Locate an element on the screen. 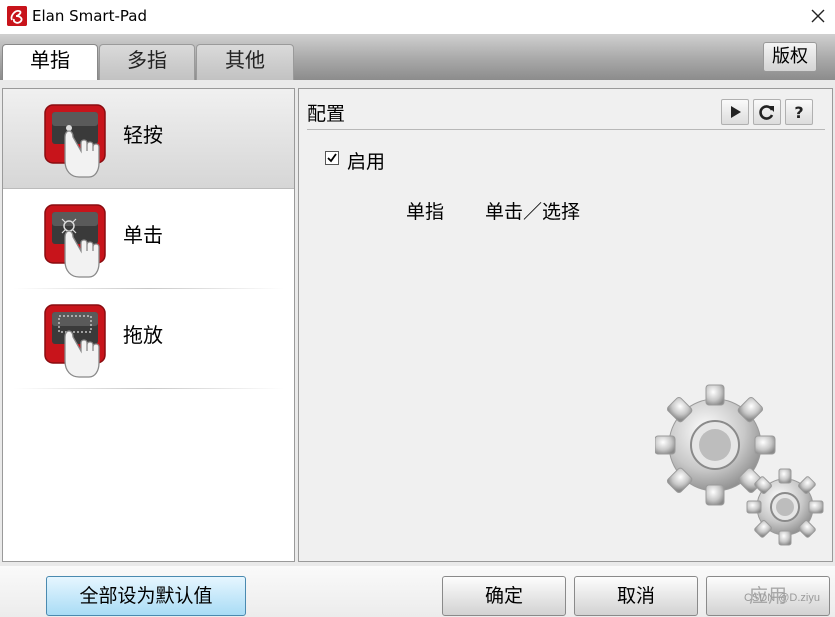 This screenshot has height=617, width=835. touchpad-drag-icon is located at coordinates (76, 341).